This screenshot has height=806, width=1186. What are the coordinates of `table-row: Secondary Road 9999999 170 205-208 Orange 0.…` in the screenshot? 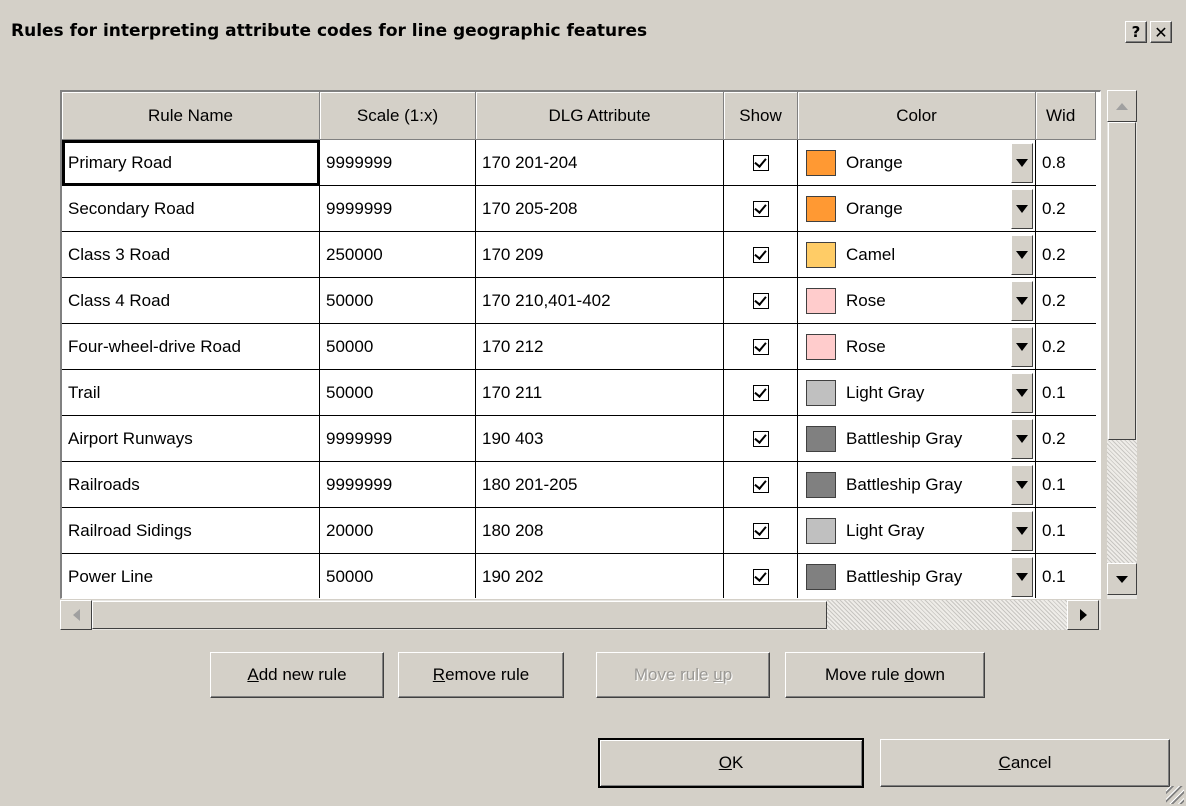 It's located at (579, 209).